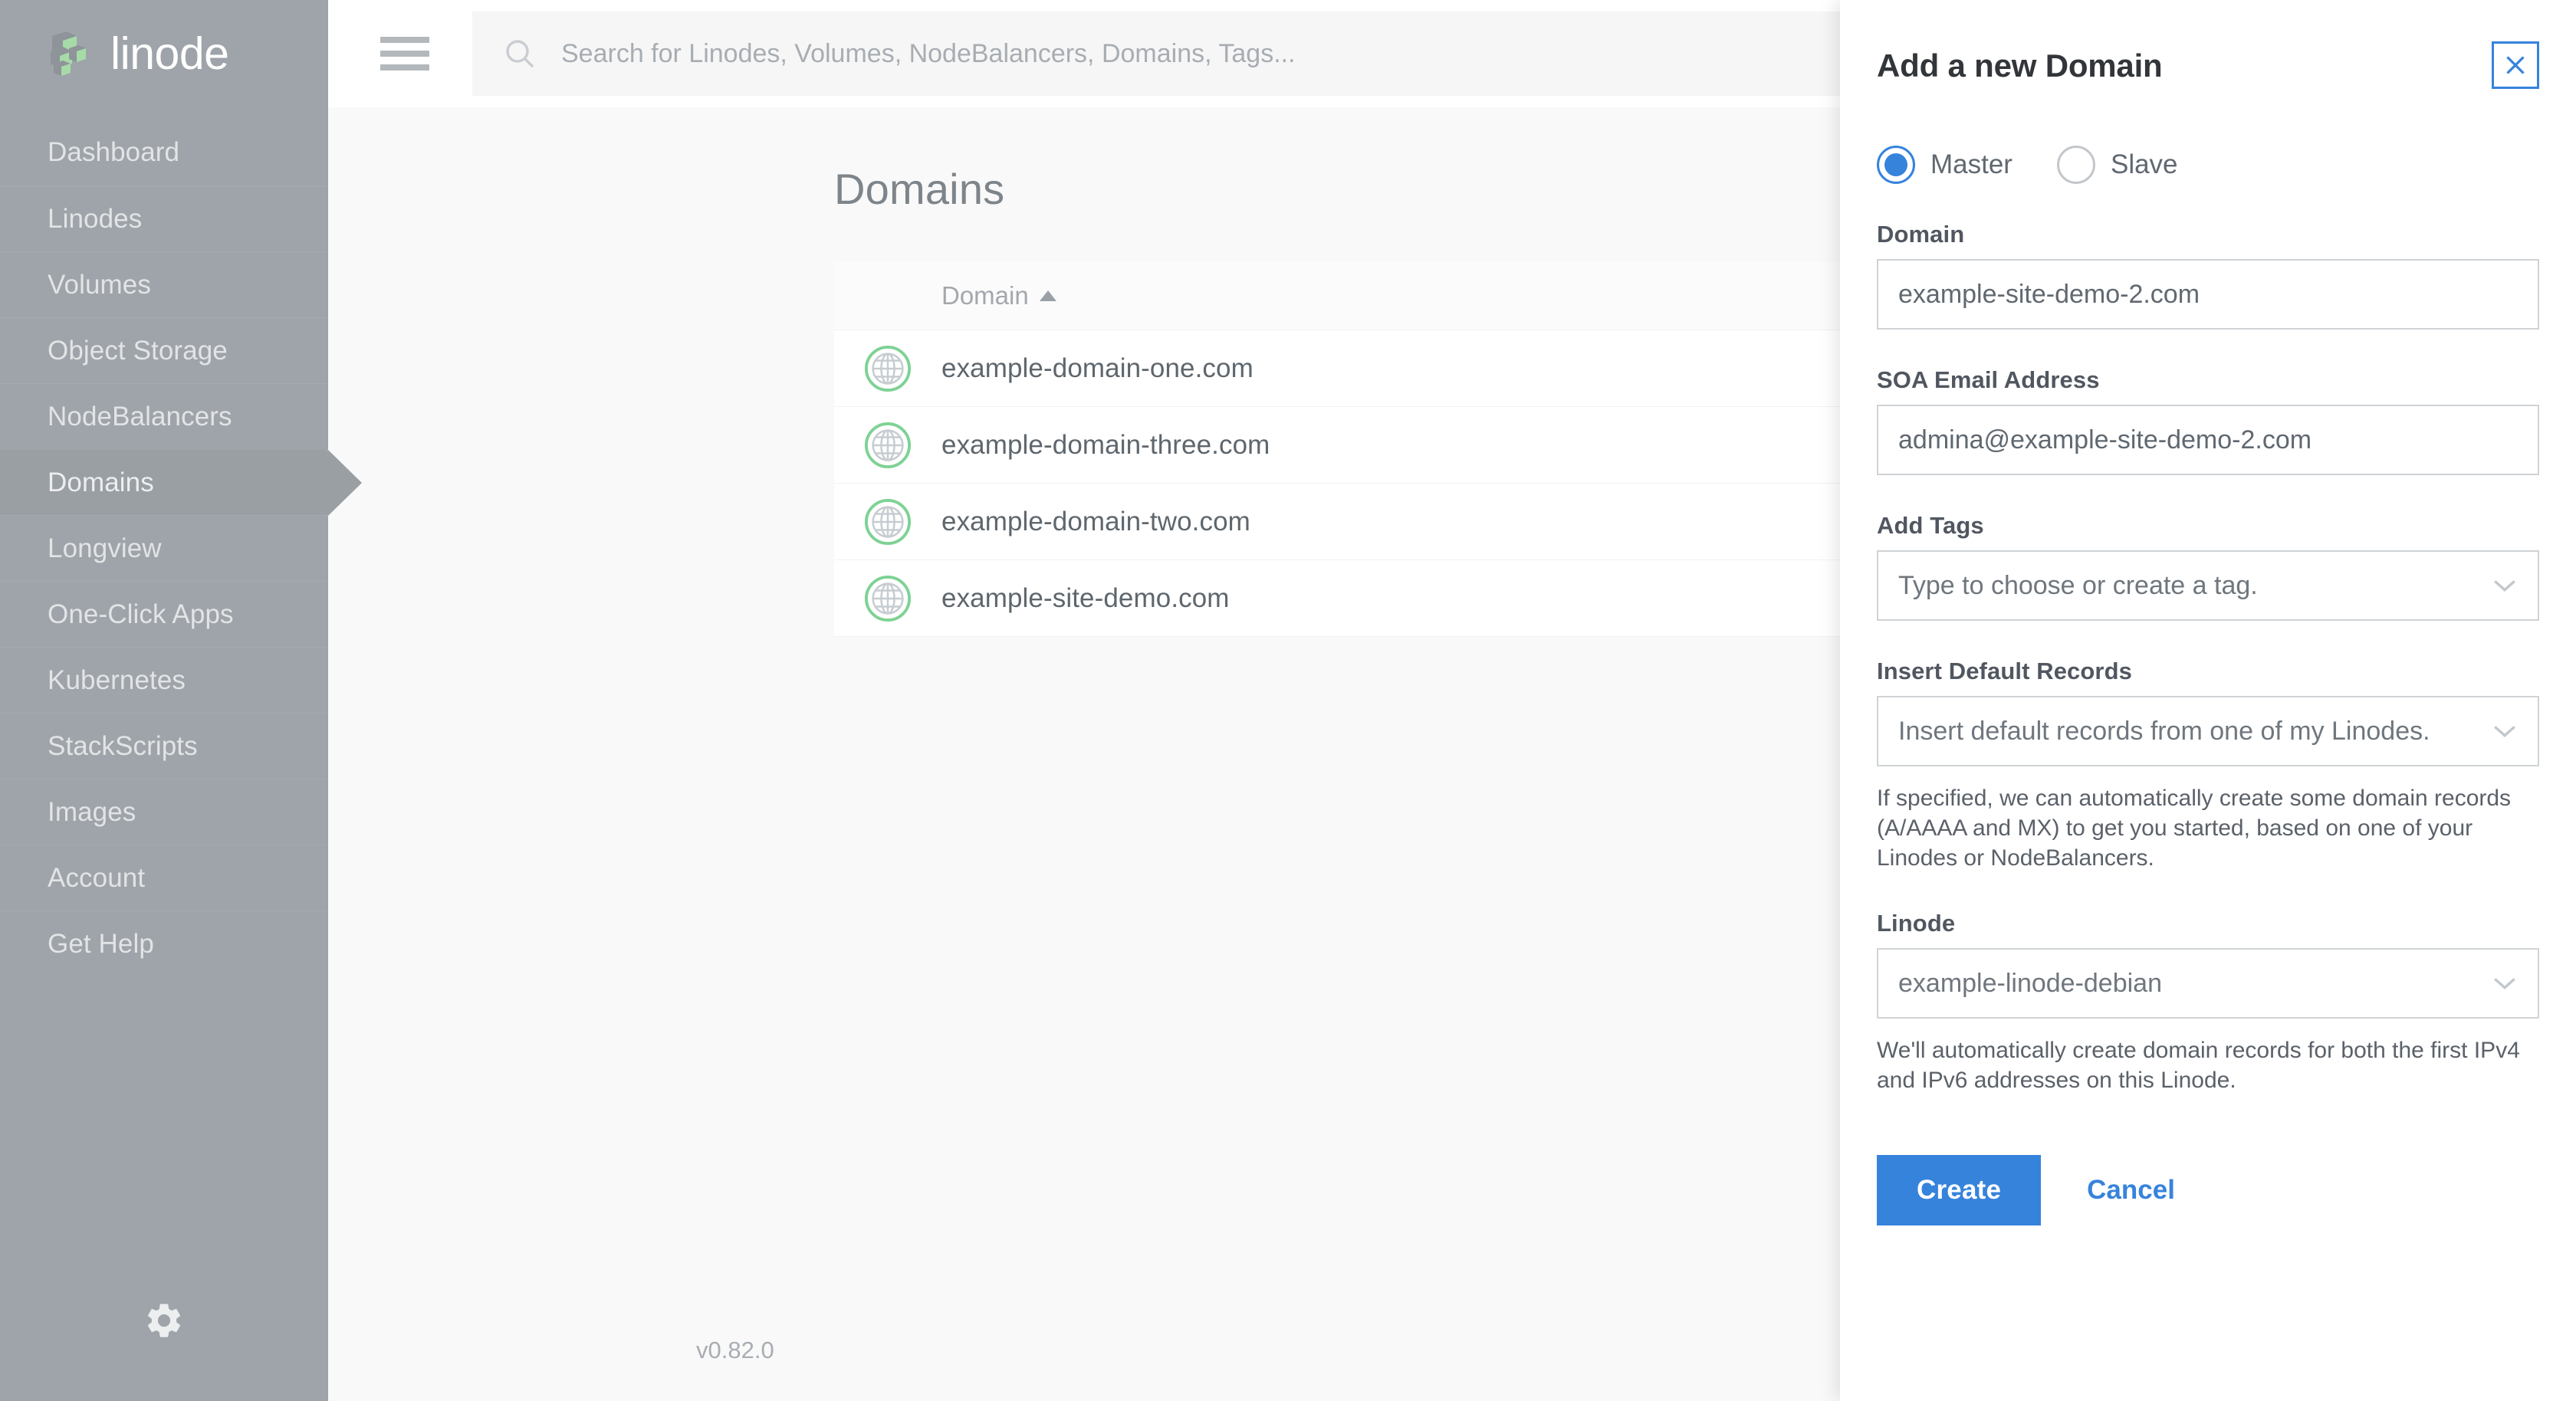  Describe the element at coordinates (114, 152) in the screenshot. I see `sidebar-item-label: Dashboard` at that location.